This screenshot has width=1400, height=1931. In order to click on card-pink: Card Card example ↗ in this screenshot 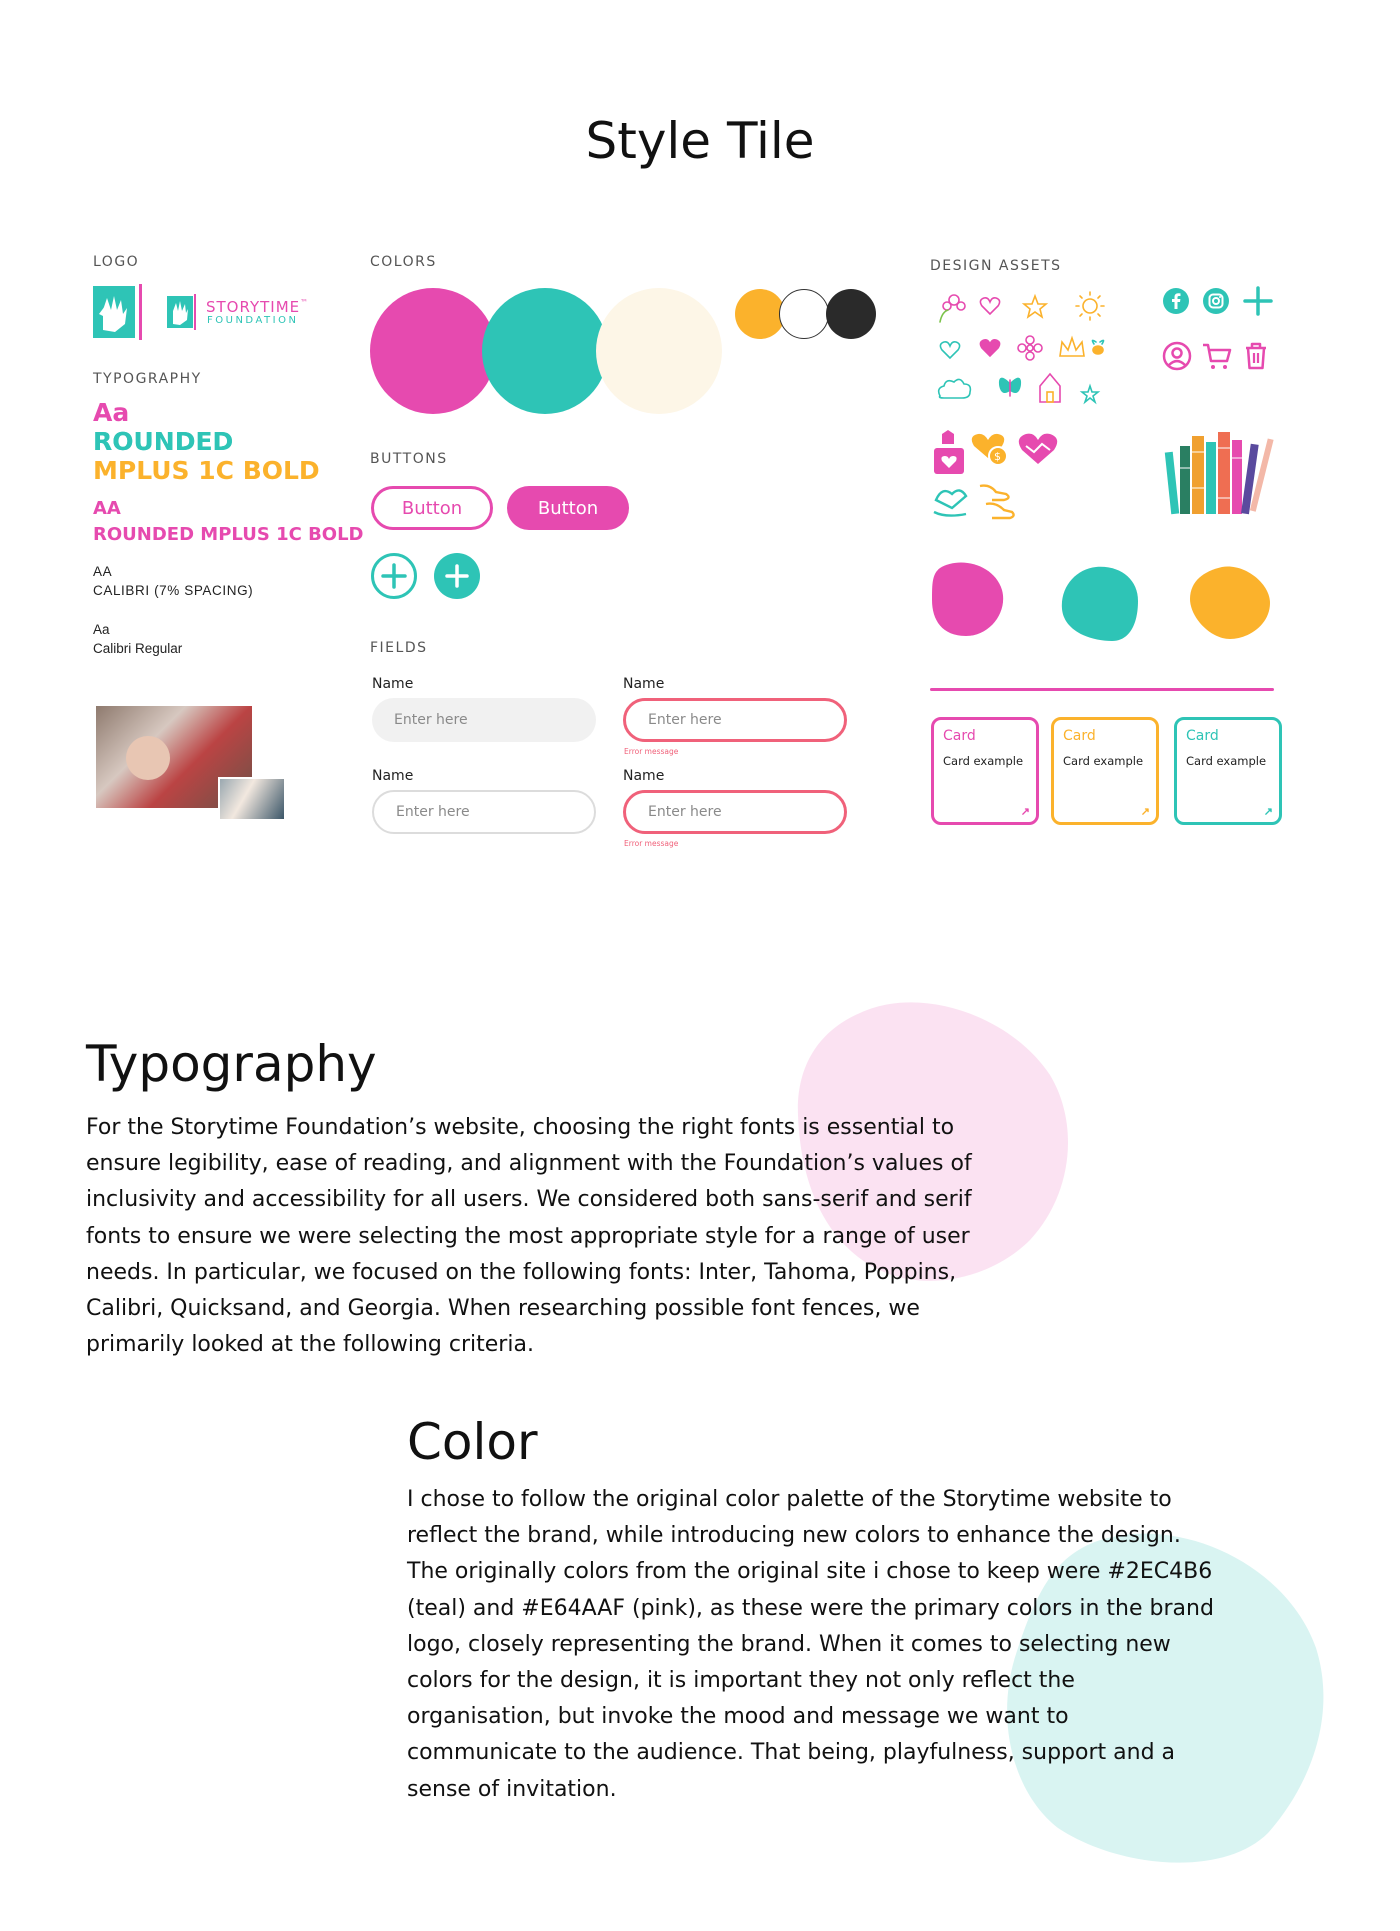, I will do `click(985, 771)`.